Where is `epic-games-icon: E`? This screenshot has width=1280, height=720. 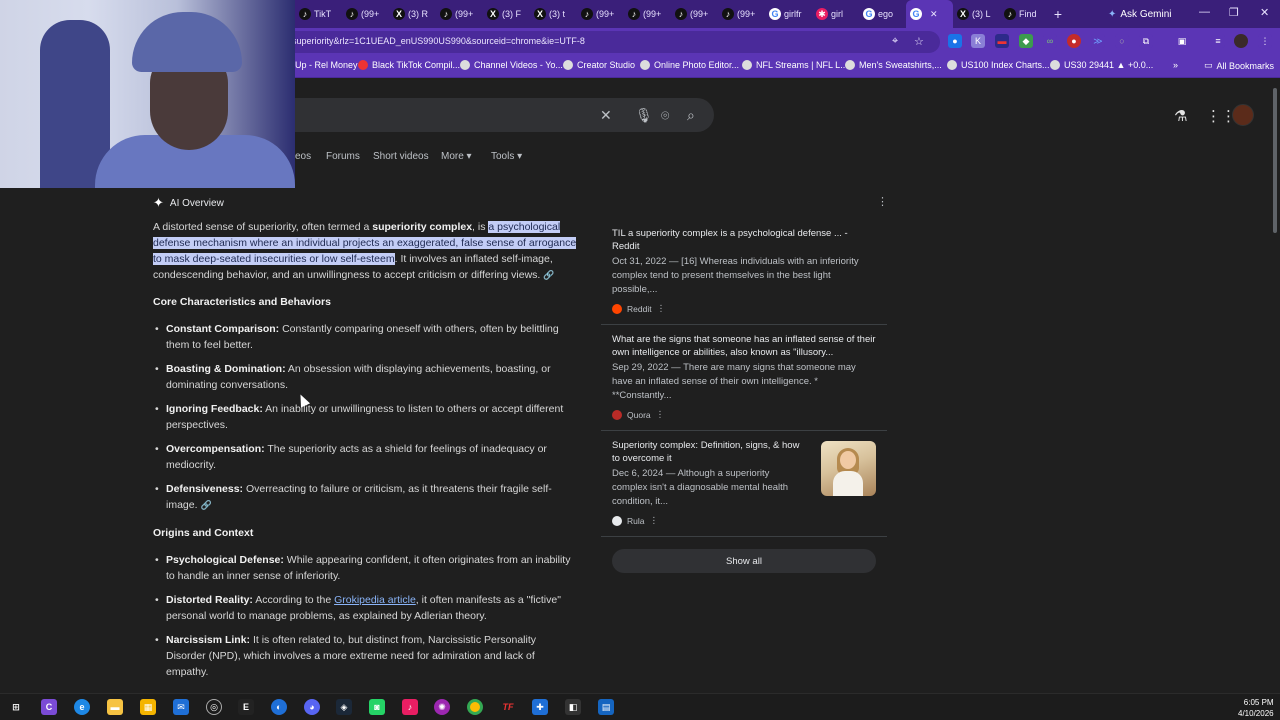 epic-games-icon: E is located at coordinates (246, 707).